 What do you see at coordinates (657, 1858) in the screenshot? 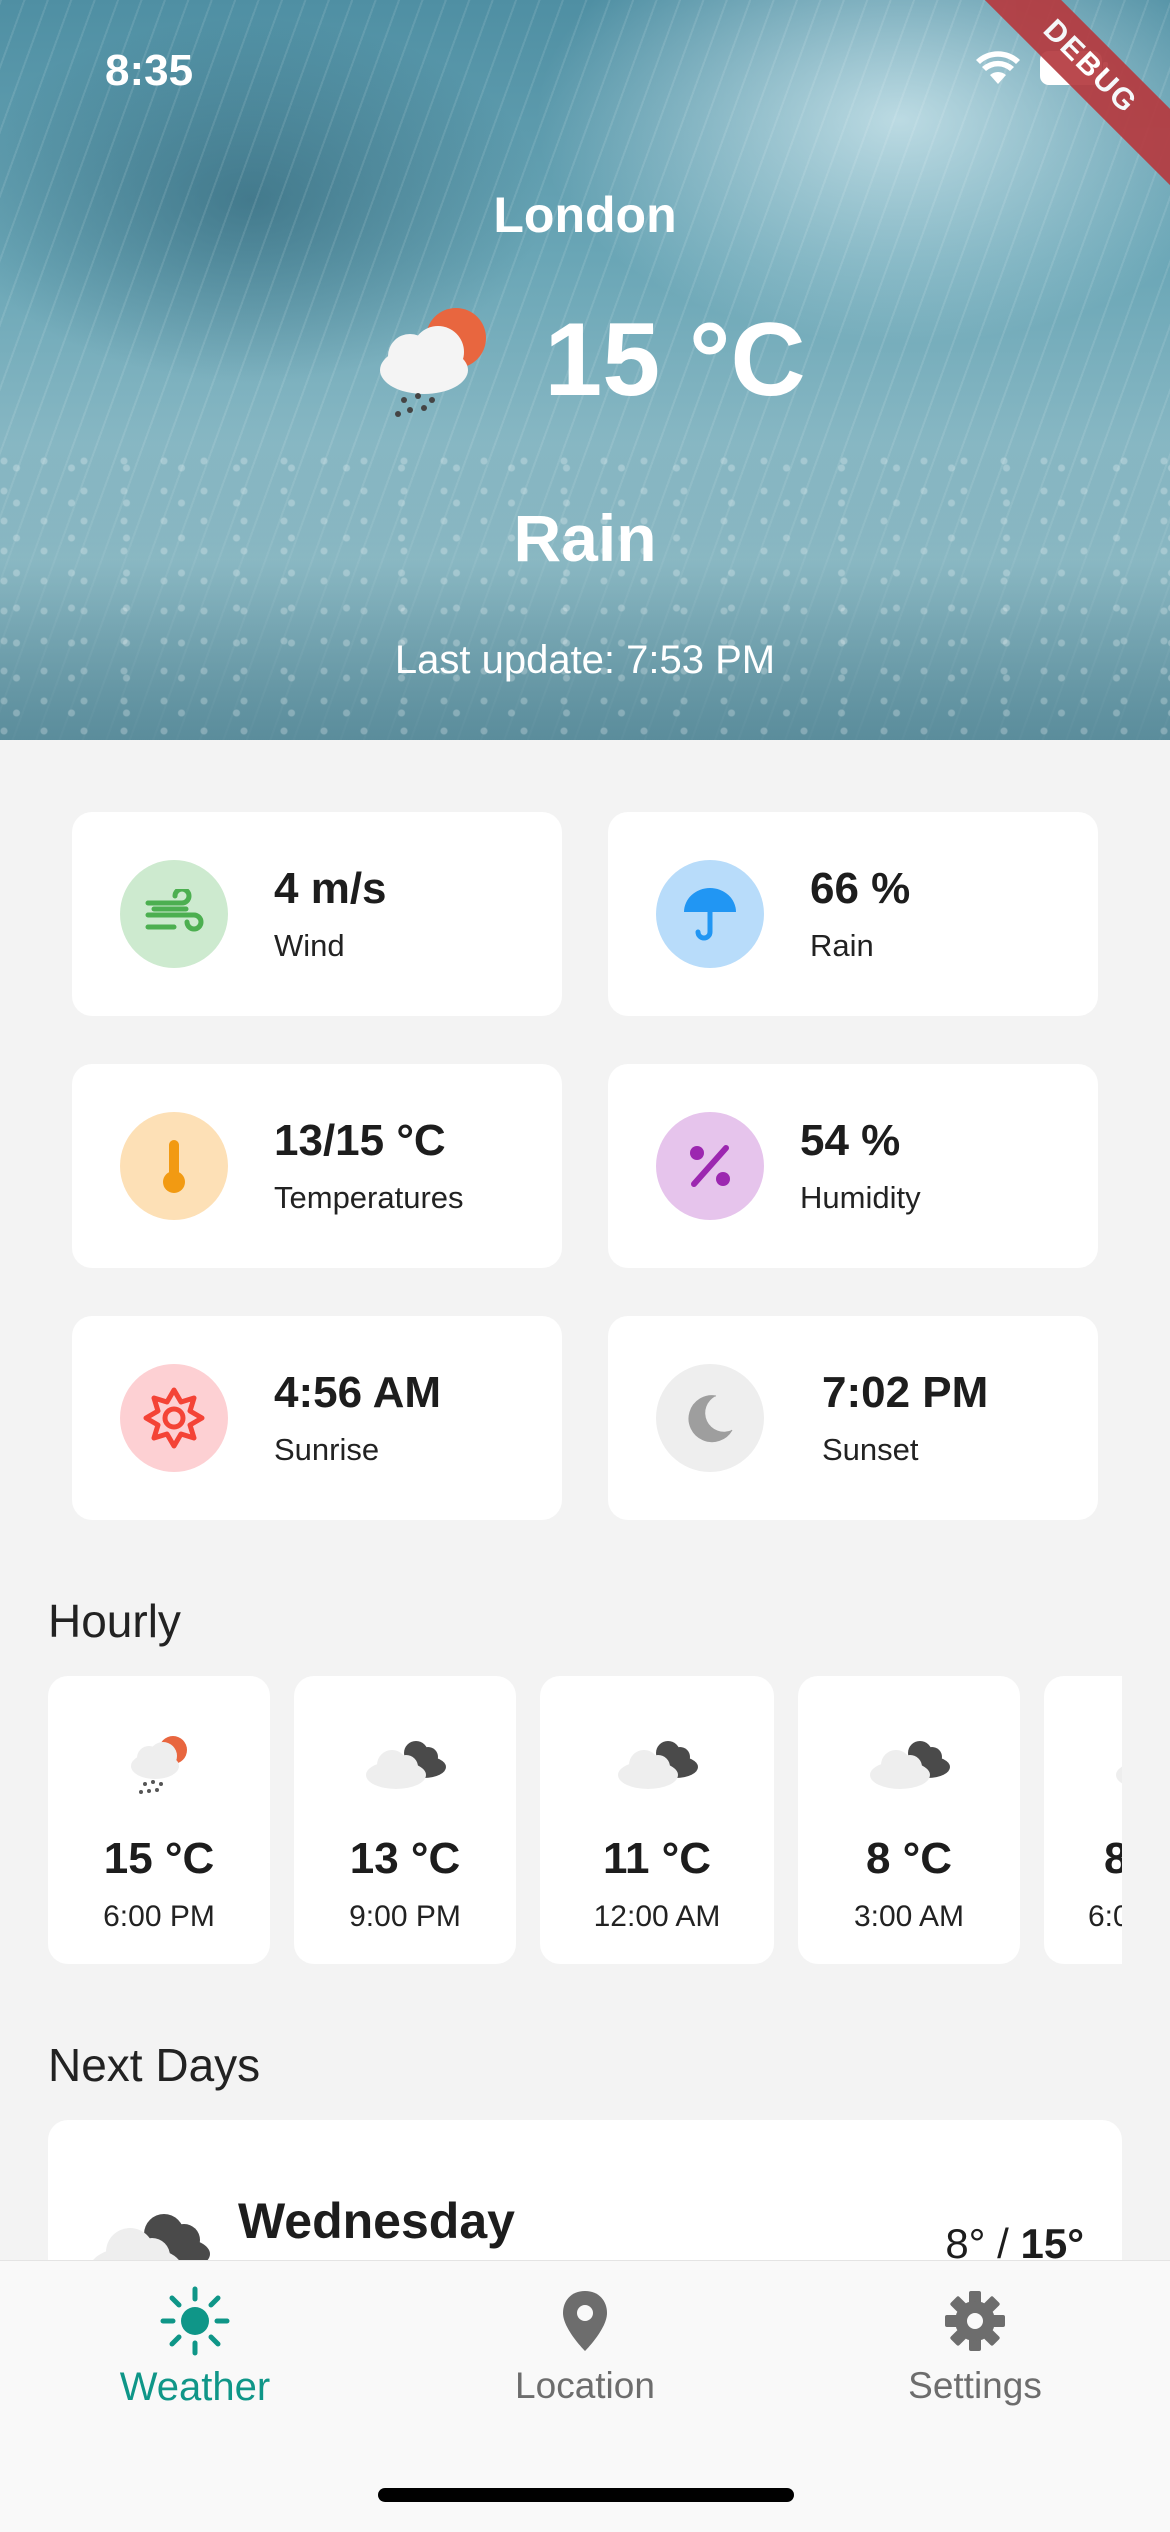
I see `hourly-temp: 11 °C` at bounding box center [657, 1858].